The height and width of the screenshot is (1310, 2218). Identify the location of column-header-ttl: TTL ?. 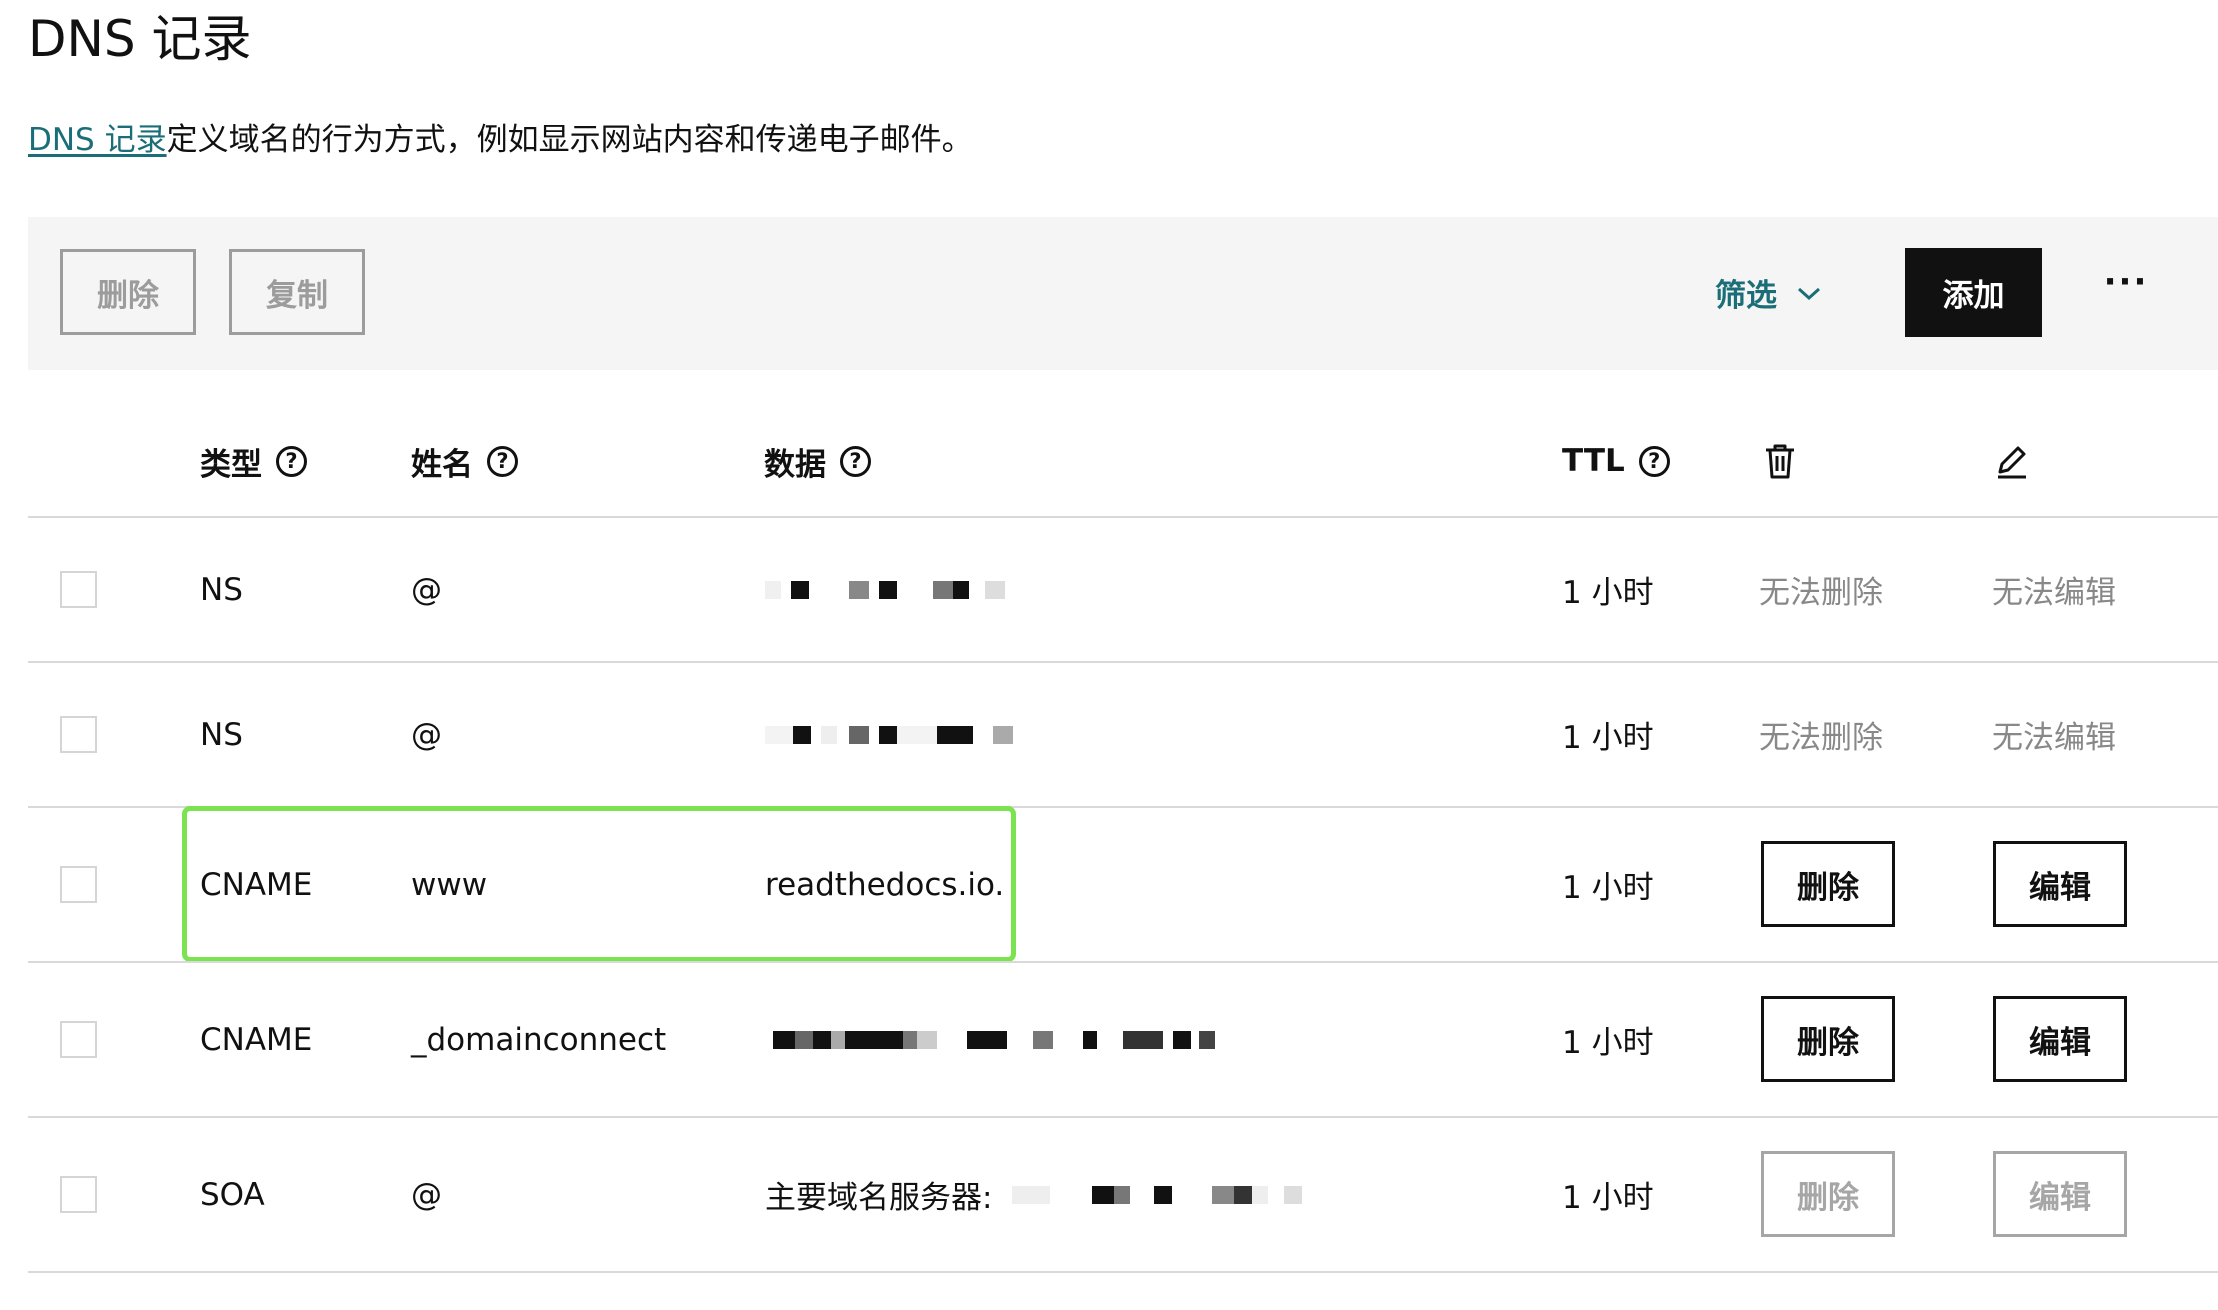
(1616, 461).